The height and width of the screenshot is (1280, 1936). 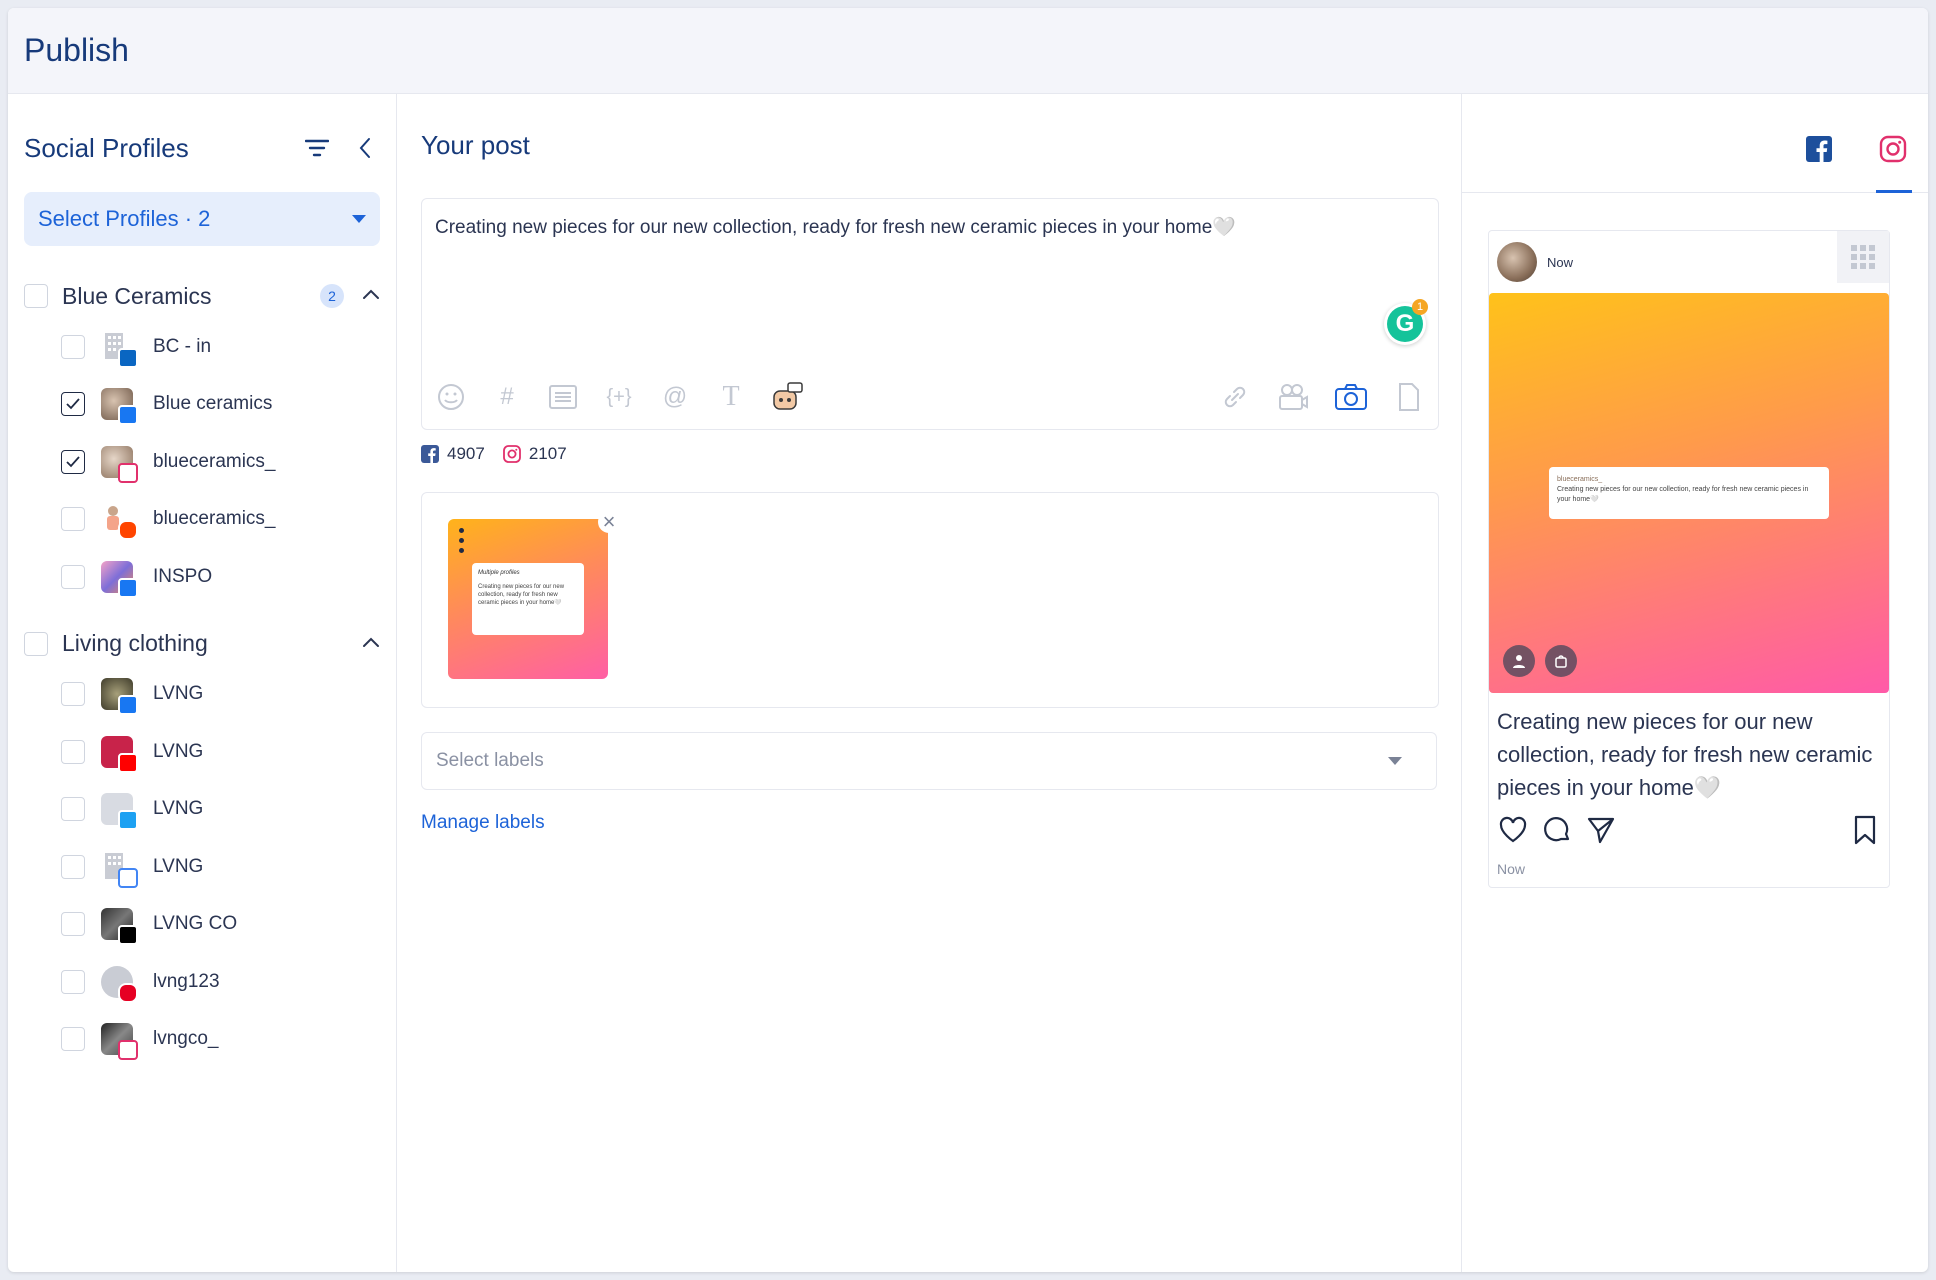 I want to click on profile-name: BC - in, so click(x=182, y=346).